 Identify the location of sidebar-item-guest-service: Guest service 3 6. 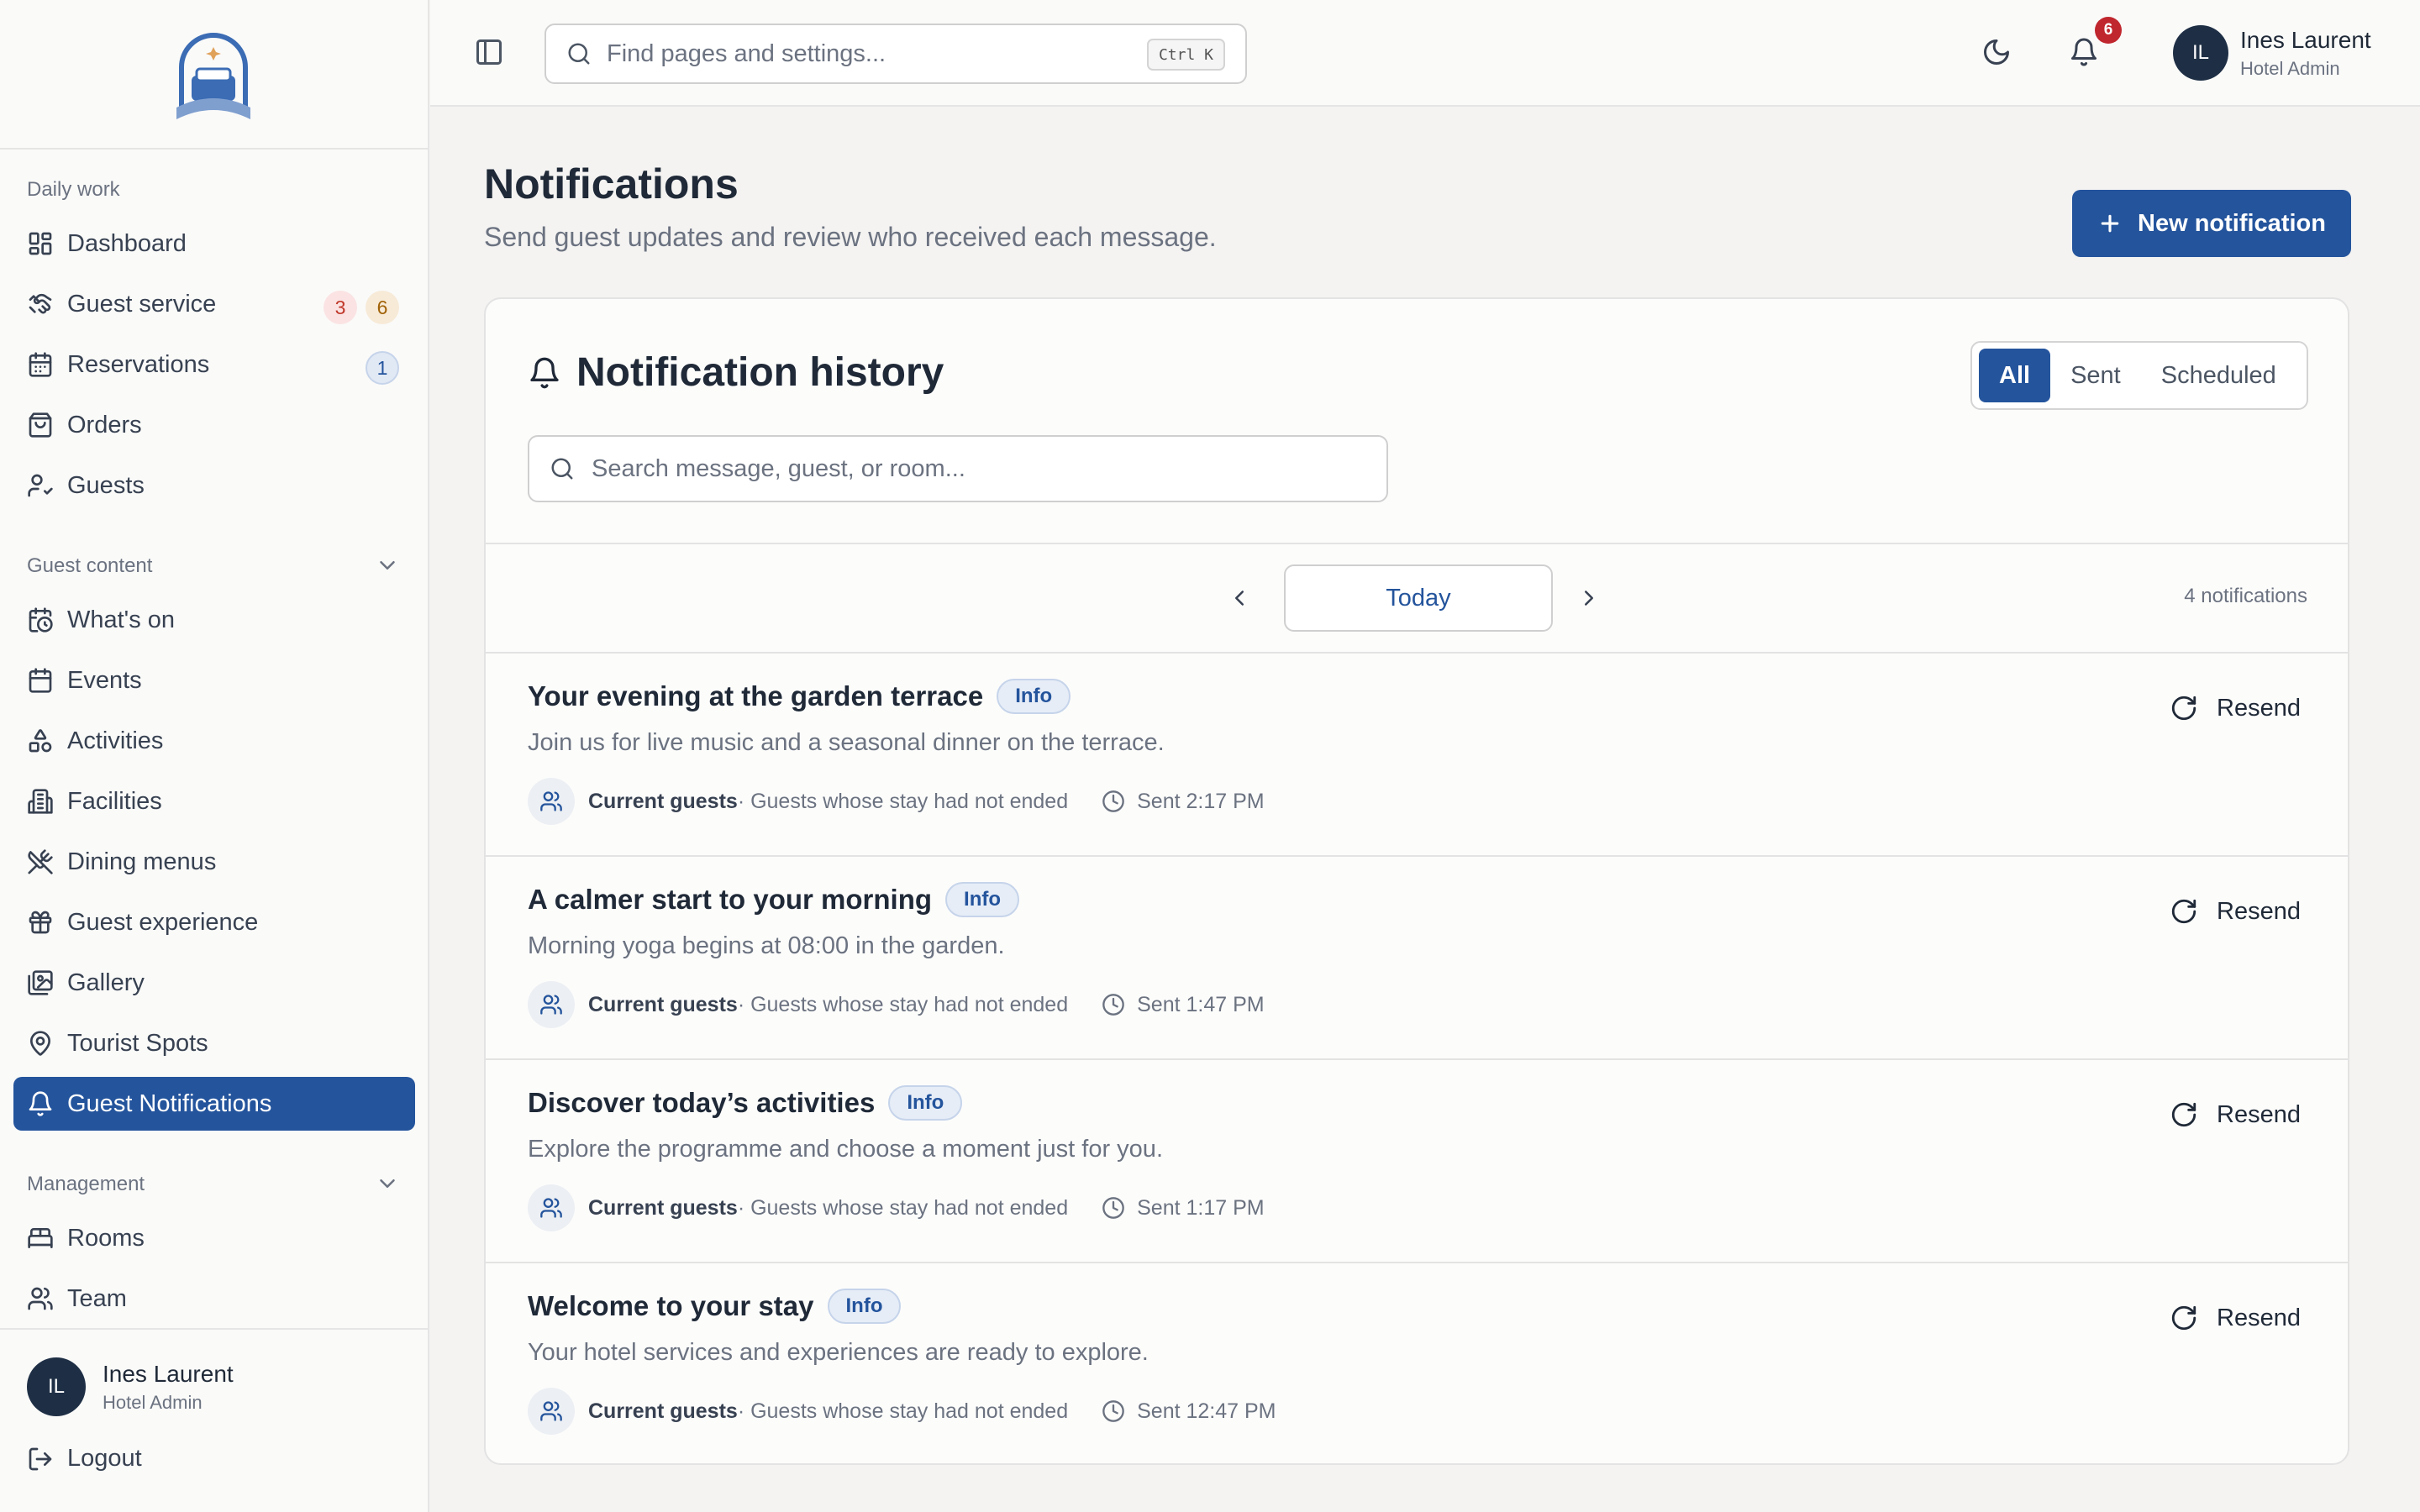
(214, 304).